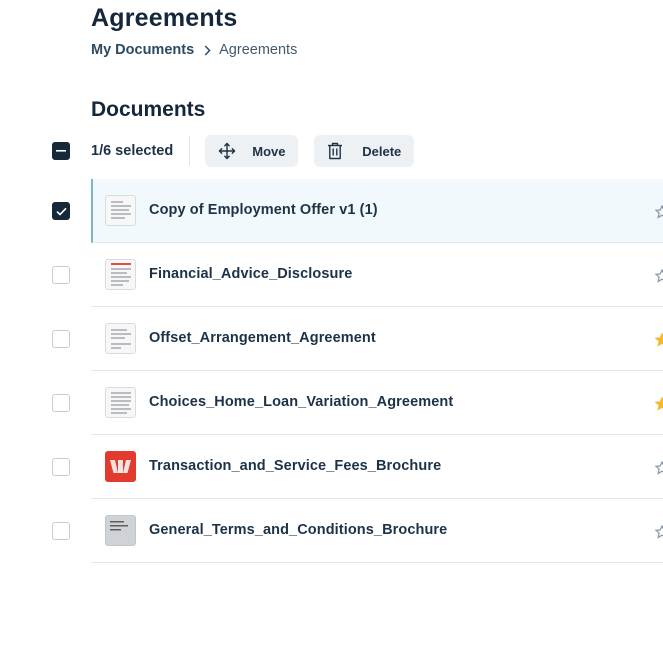 The width and height of the screenshot is (663, 653). What do you see at coordinates (164, 18) in the screenshot?
I see `page-title: Agreements` at bounding box center [164, 18].